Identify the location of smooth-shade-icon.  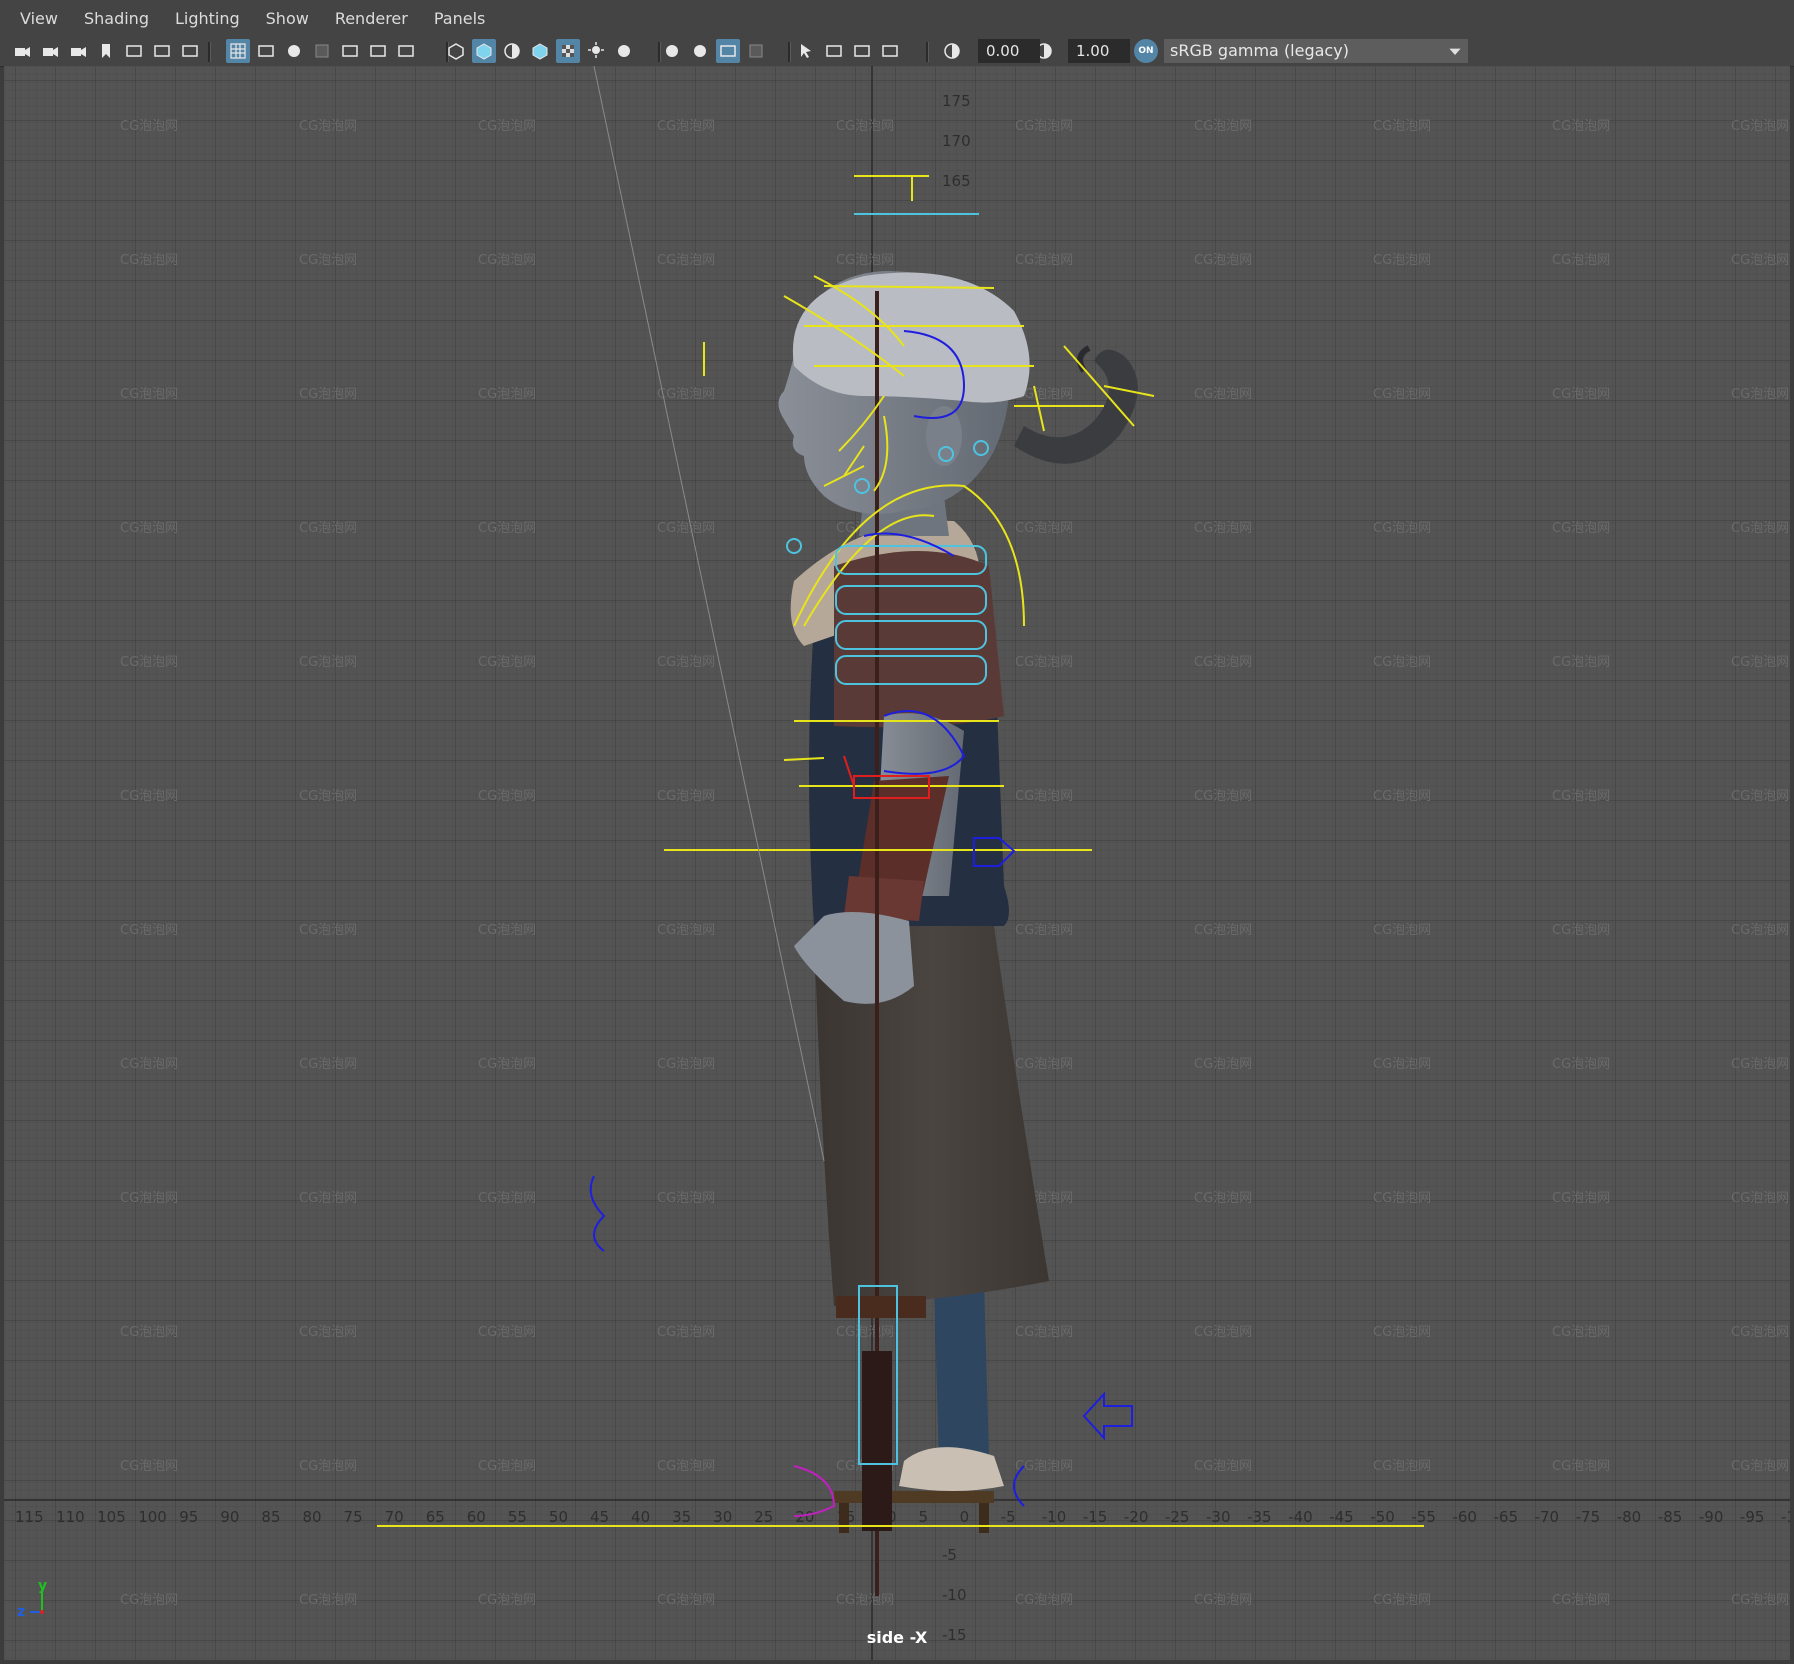
(484, 51).